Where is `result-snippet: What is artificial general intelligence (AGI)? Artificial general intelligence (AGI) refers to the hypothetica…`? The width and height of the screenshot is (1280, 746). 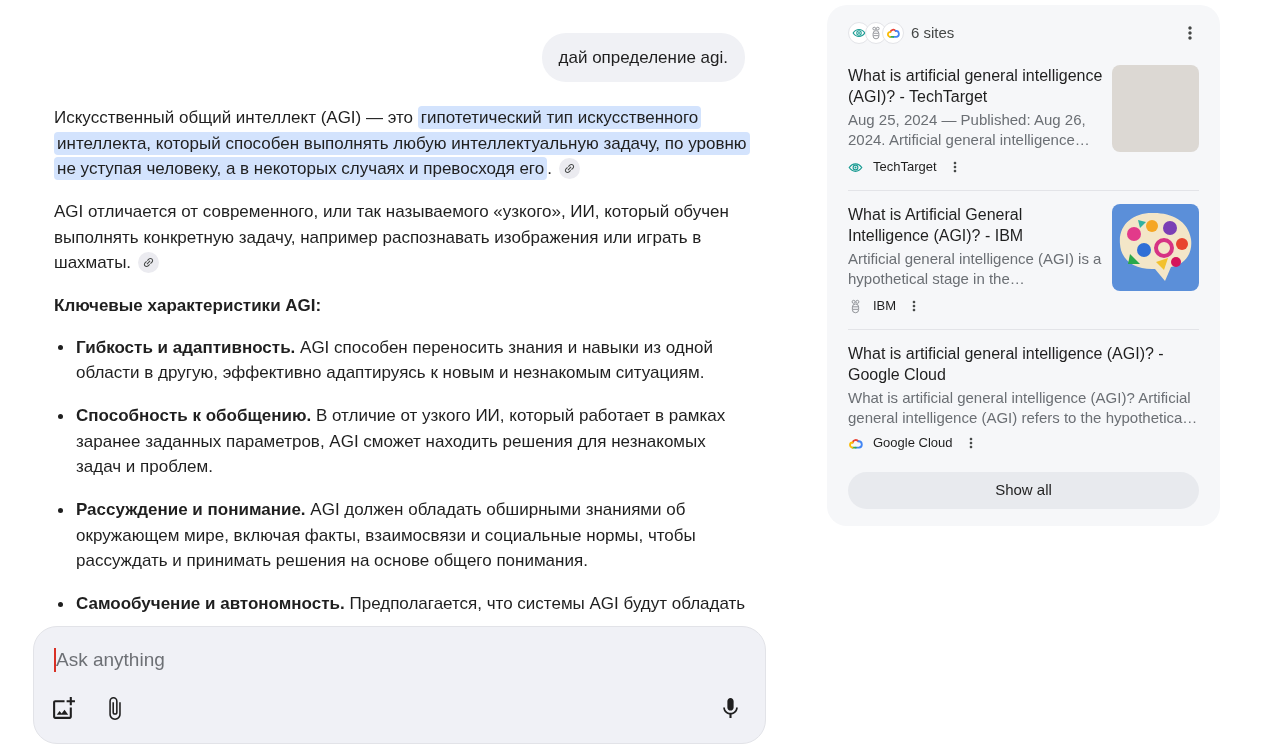 result-snippet: What is artificial general intelligence (AGI)? Artificial general intelligence (AGI) refers to the hypothetica… is located at coordinates (1023, 408).